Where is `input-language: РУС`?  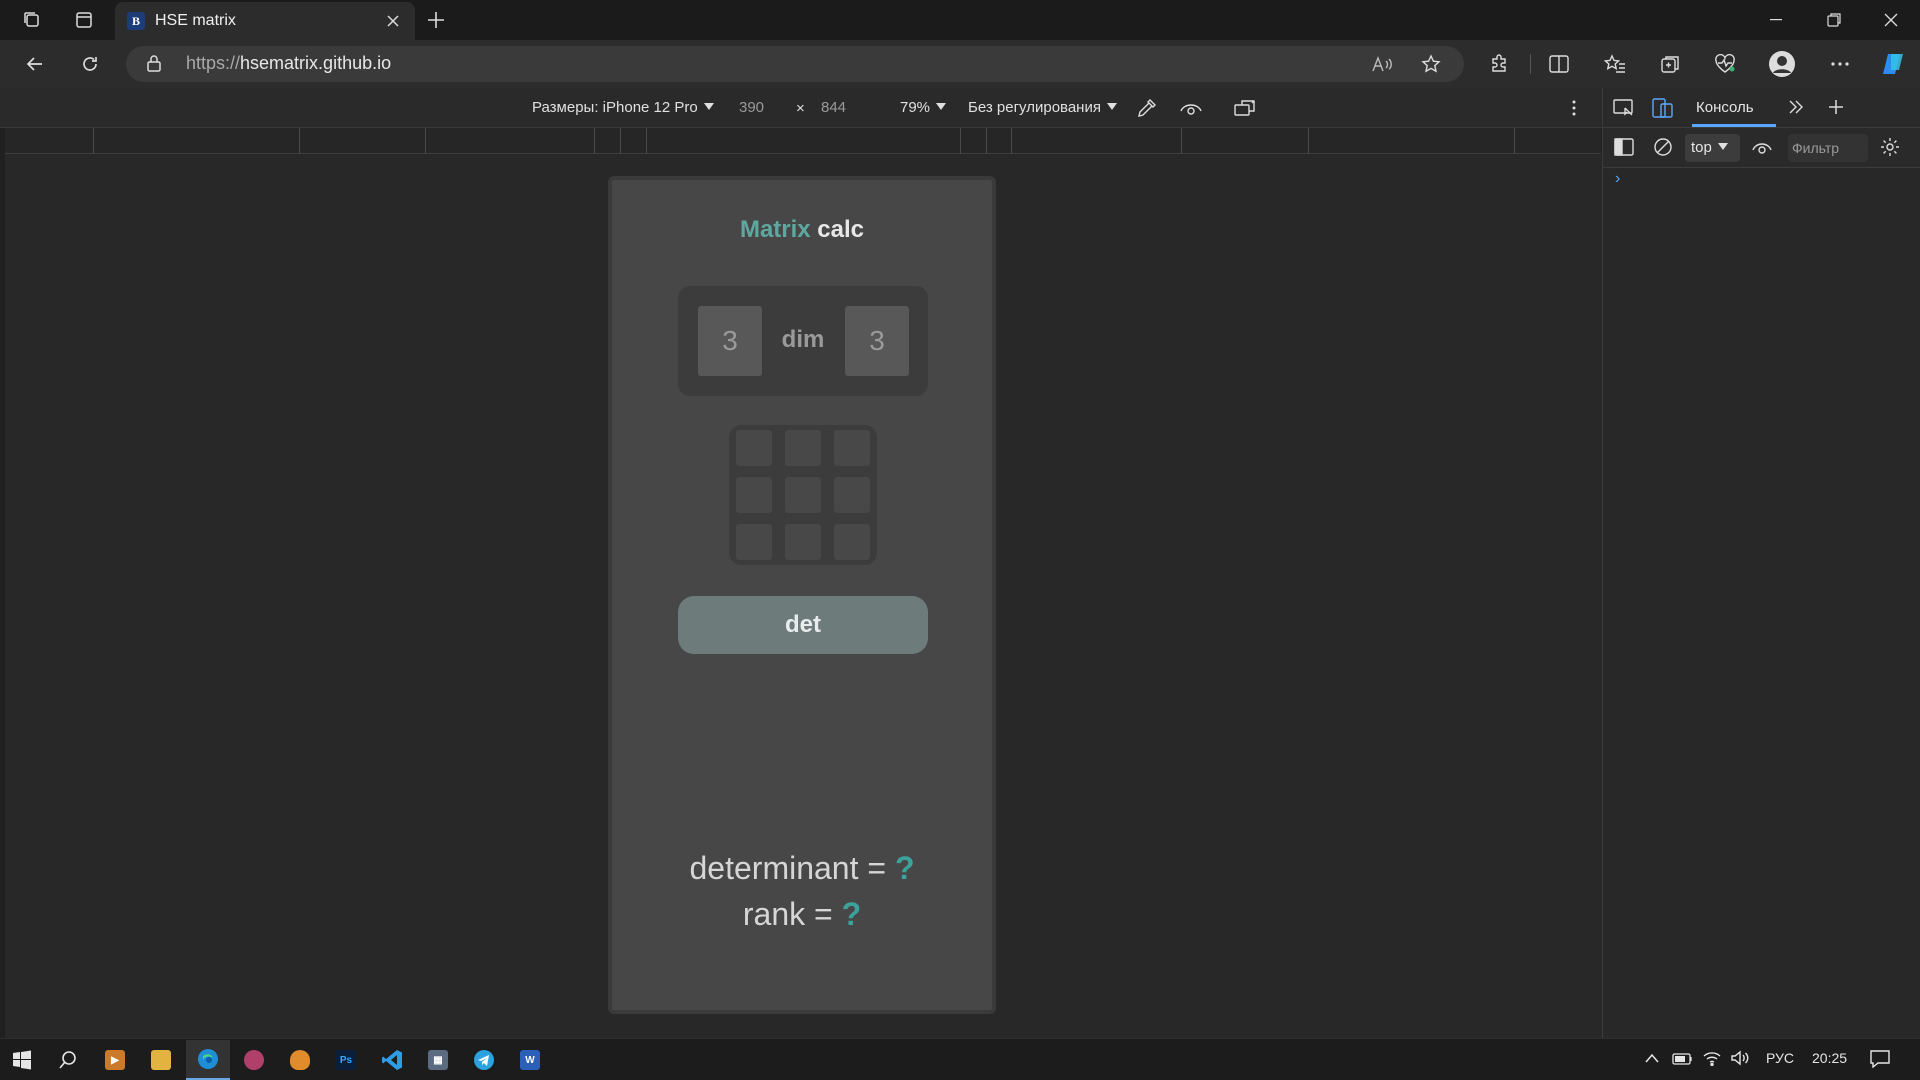
input-language: РУС is located at coordinates (1780, 1058).